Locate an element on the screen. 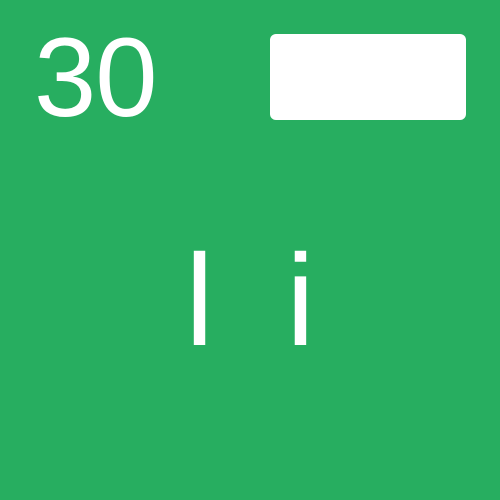 This screenshot has width=500, height=500. count-label: 30 is located at coordinates (96, 77).